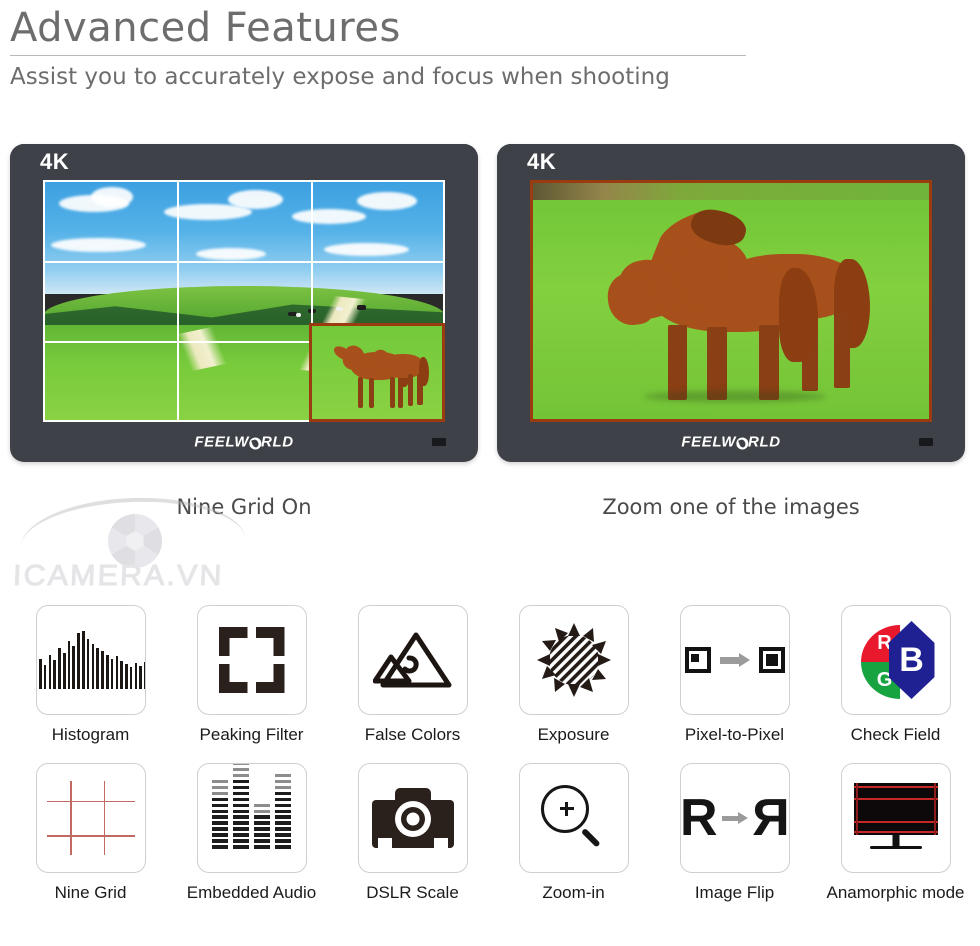 The image size is (980, 946). I want to click on bracket-top-left, so click(233, 641).